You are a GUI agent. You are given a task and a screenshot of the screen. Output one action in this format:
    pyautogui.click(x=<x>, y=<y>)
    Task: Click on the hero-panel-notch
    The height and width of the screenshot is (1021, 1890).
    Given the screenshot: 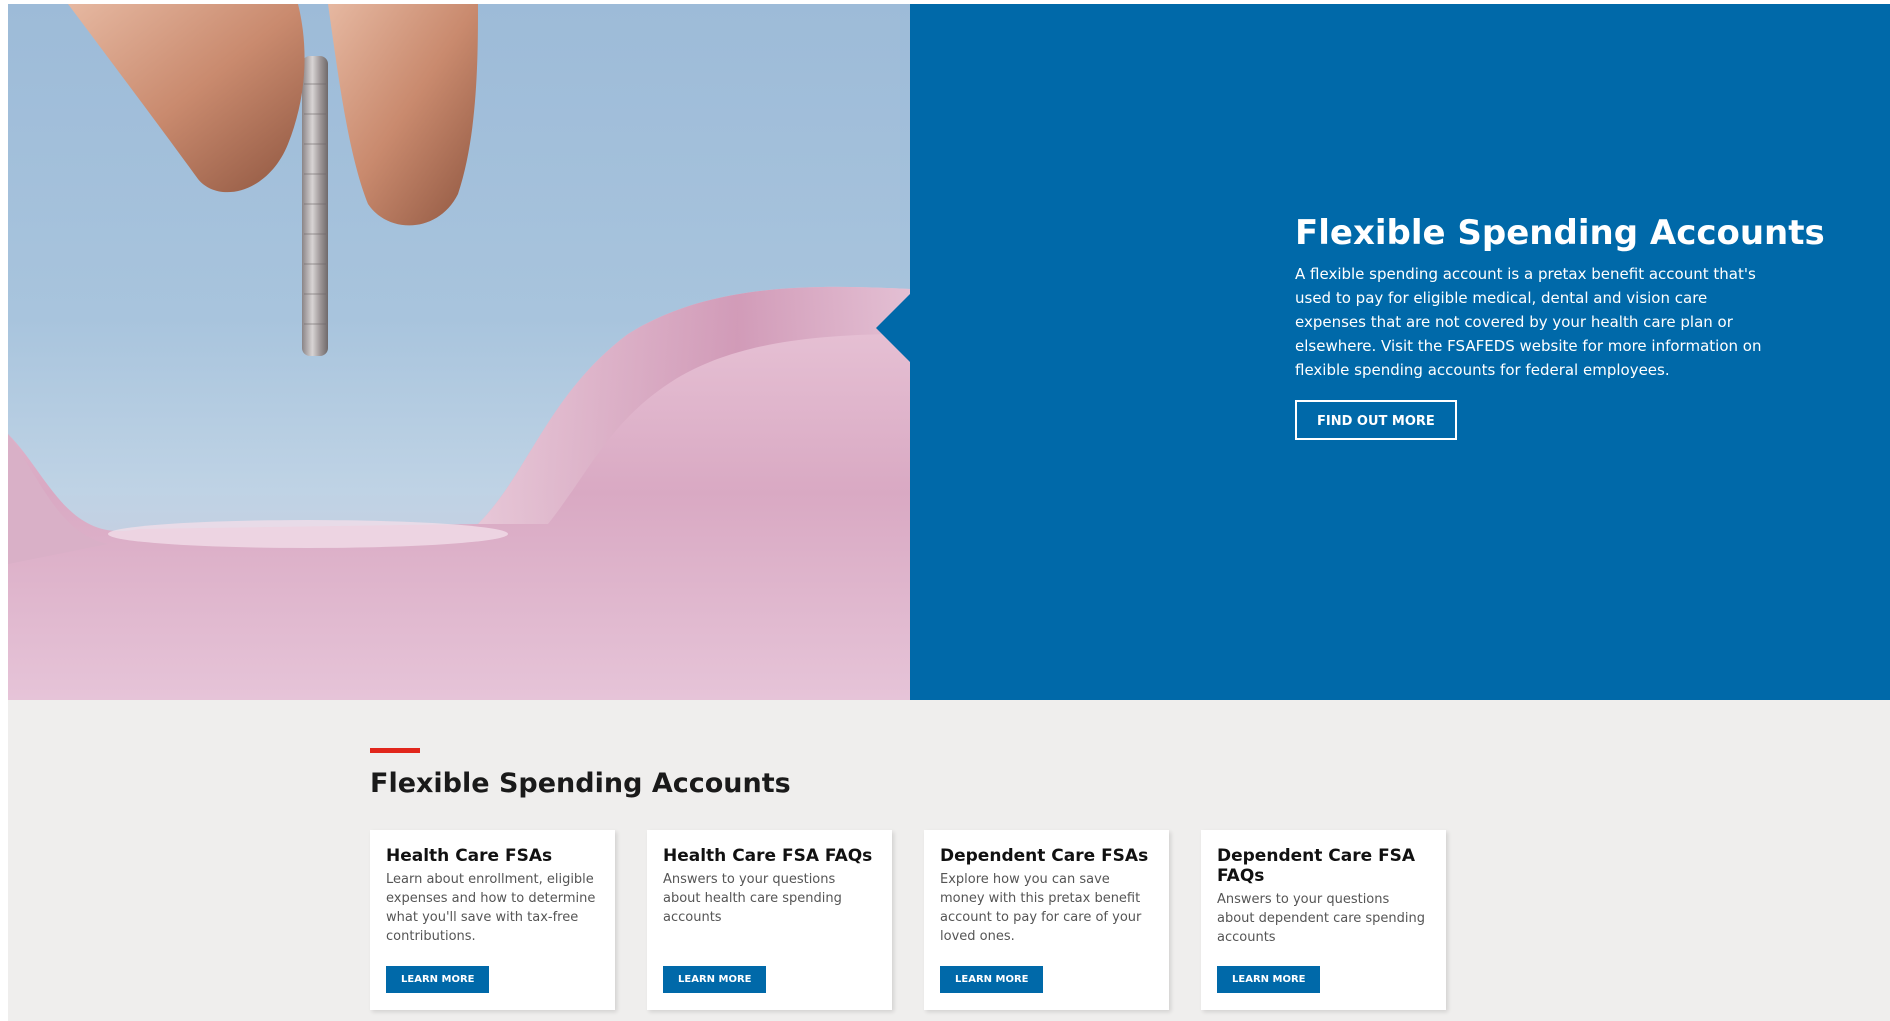 What is the action you would take?
    pyautogui.click(x=893, y=328)
    